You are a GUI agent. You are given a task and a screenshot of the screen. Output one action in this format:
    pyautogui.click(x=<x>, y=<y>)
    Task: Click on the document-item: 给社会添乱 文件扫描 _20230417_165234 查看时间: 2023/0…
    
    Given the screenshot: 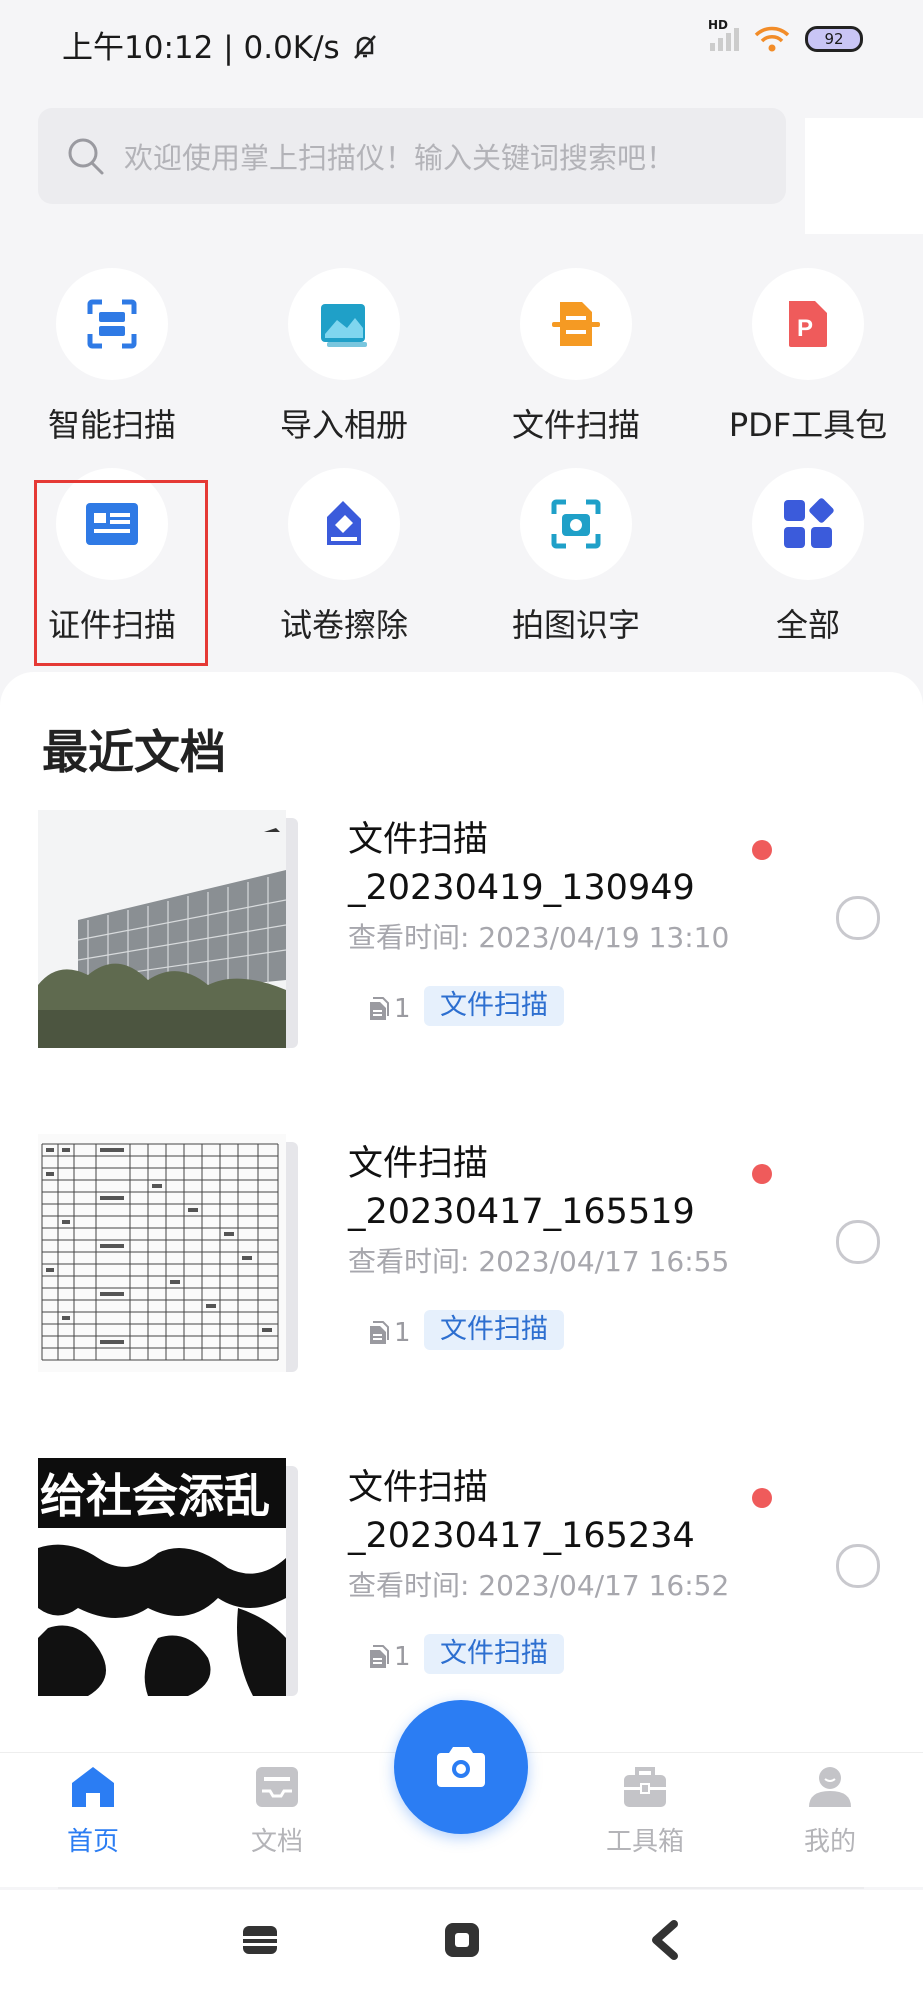 What is the action you would take?
    pyautogui.click(x=461, y=1583)
    